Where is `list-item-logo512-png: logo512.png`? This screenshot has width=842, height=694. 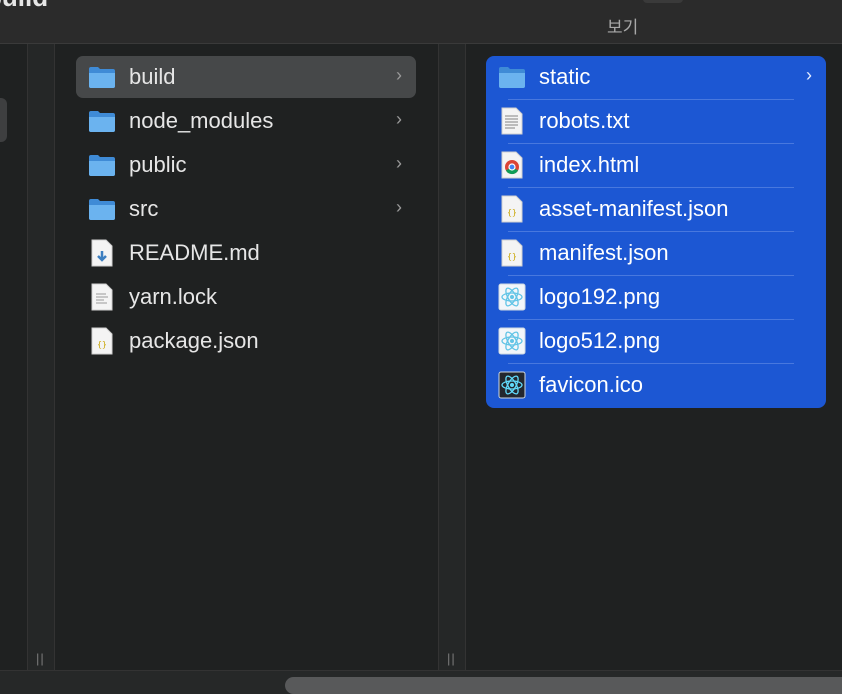 list-item-logo512-png: logo512.png is located at coordinates (656, 341).